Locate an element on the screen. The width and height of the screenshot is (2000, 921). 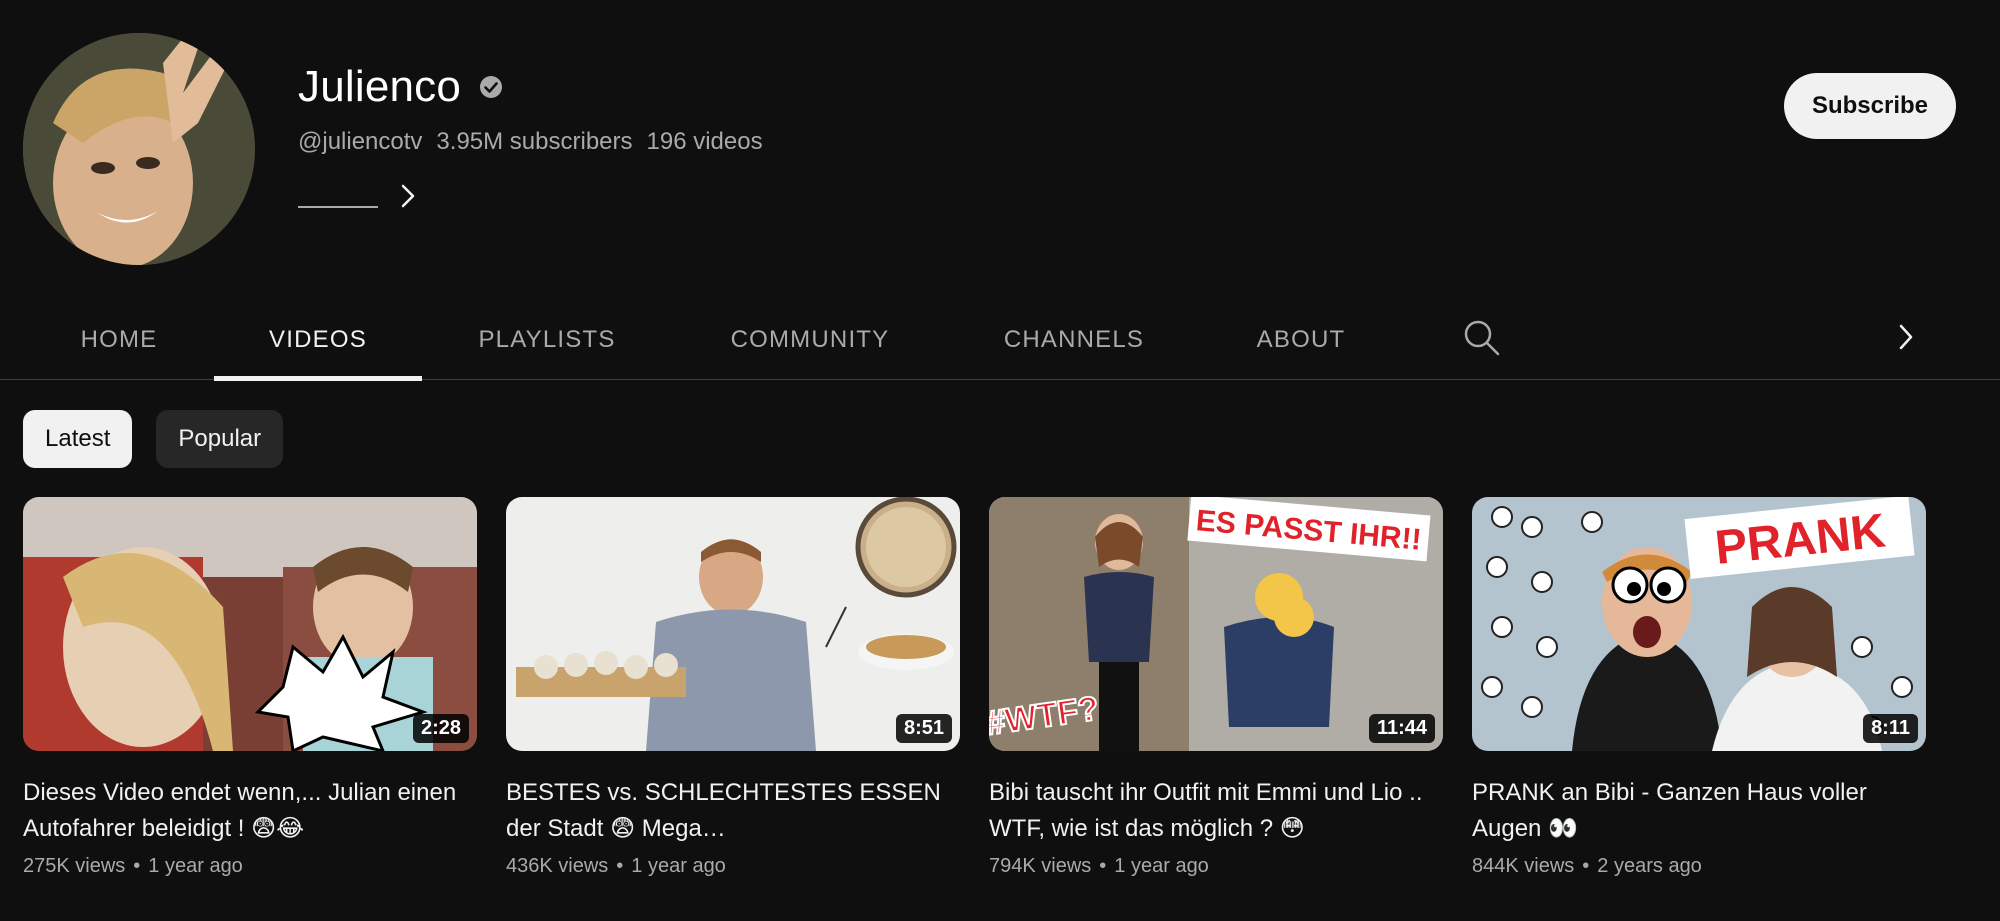
thumbnail-image: PRANK is located at coordinates (1699, 624).